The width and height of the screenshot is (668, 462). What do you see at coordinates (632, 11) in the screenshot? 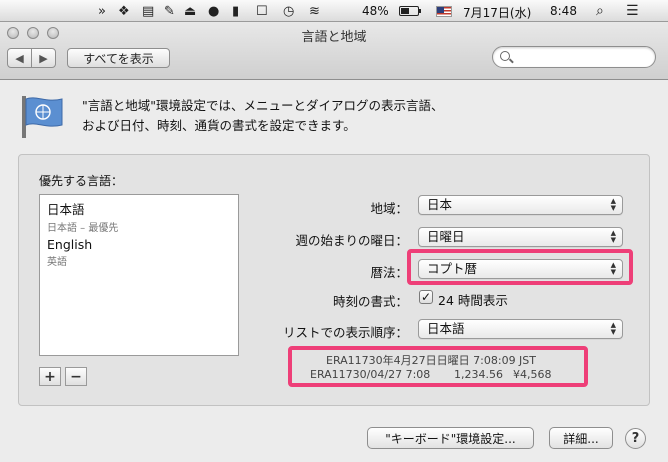
I see `notification-center-icon: ☰` at bounding box center [632, 11].